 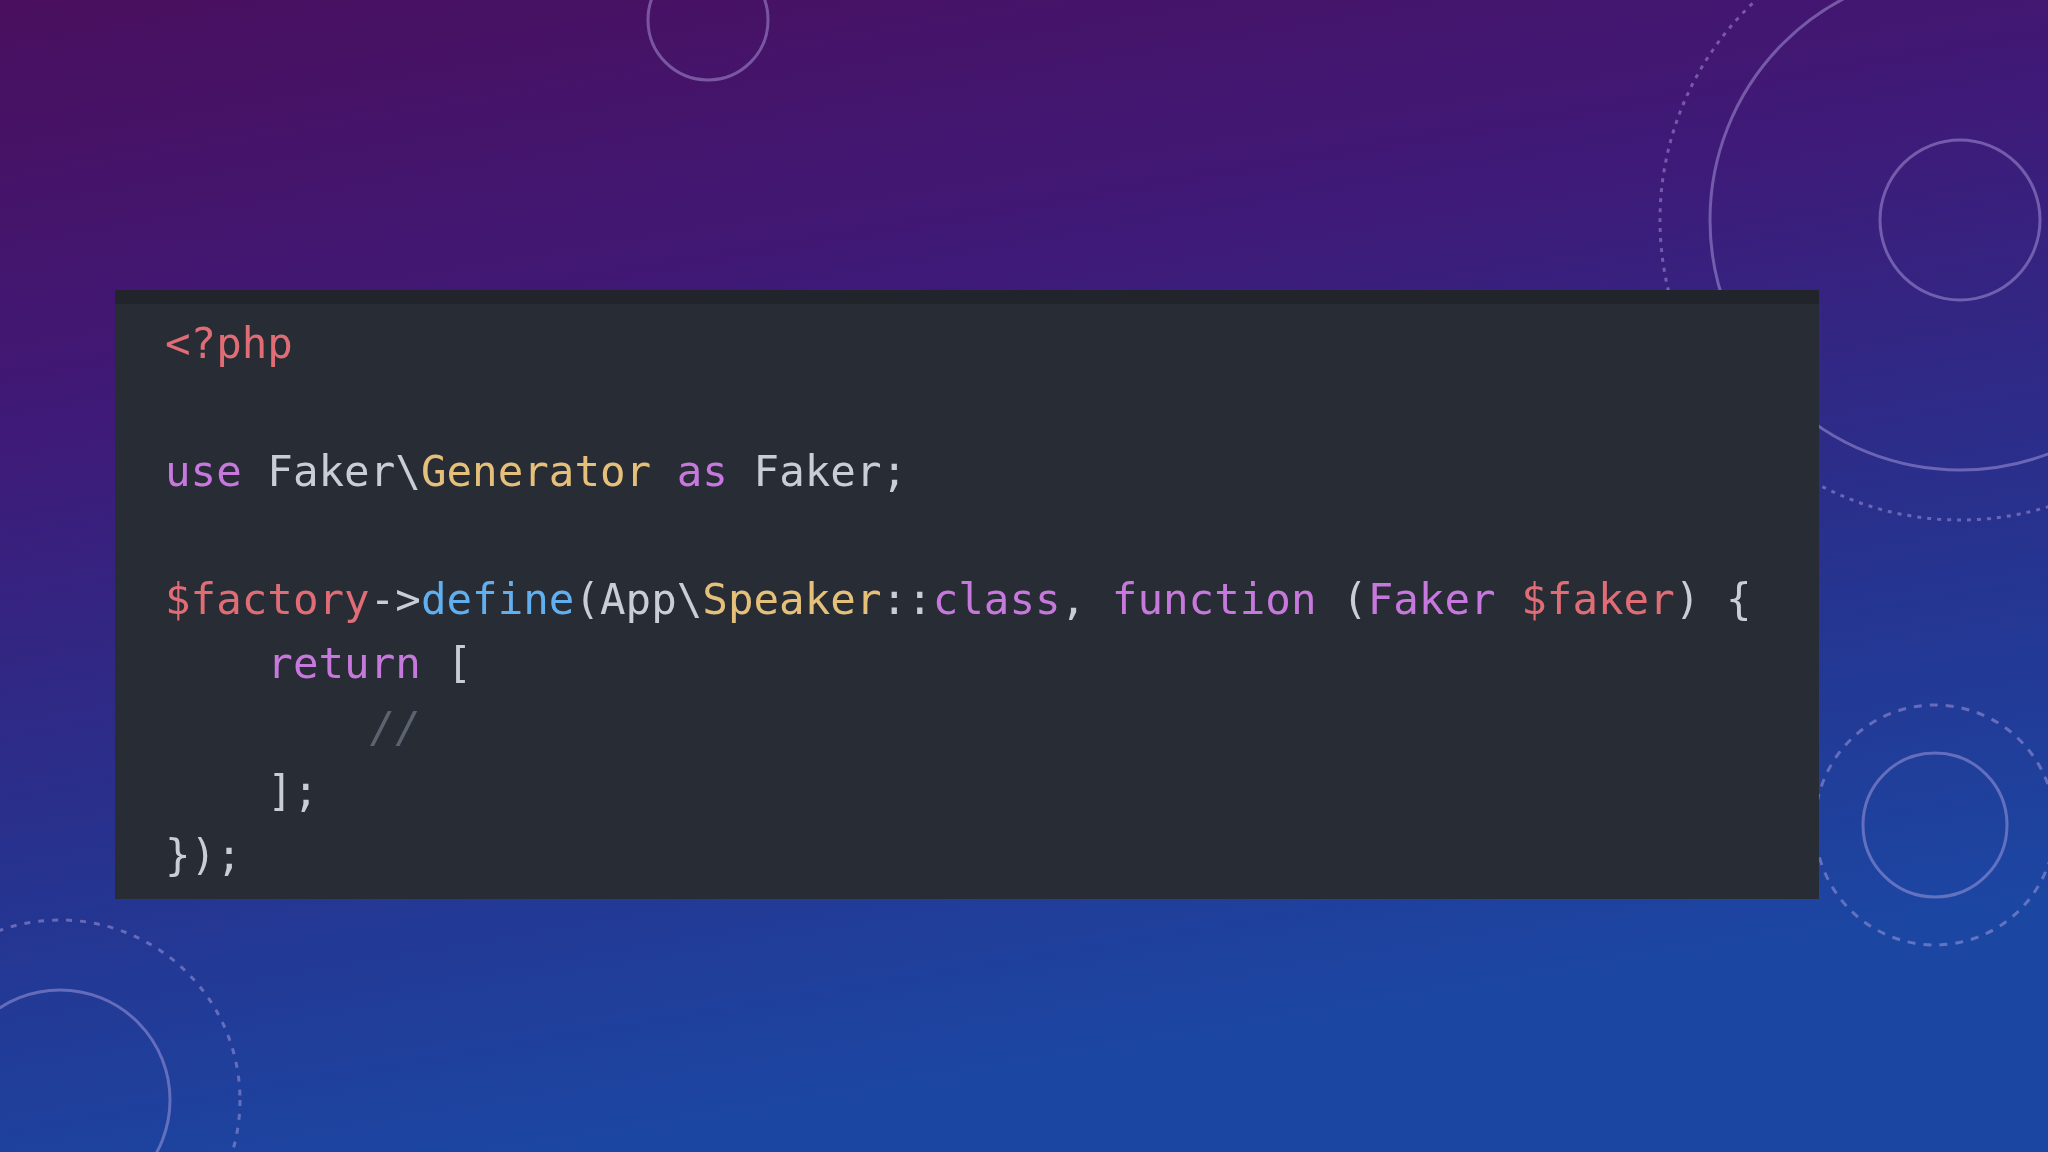 I want to click on code-line: //, so click(x=394, y=728).